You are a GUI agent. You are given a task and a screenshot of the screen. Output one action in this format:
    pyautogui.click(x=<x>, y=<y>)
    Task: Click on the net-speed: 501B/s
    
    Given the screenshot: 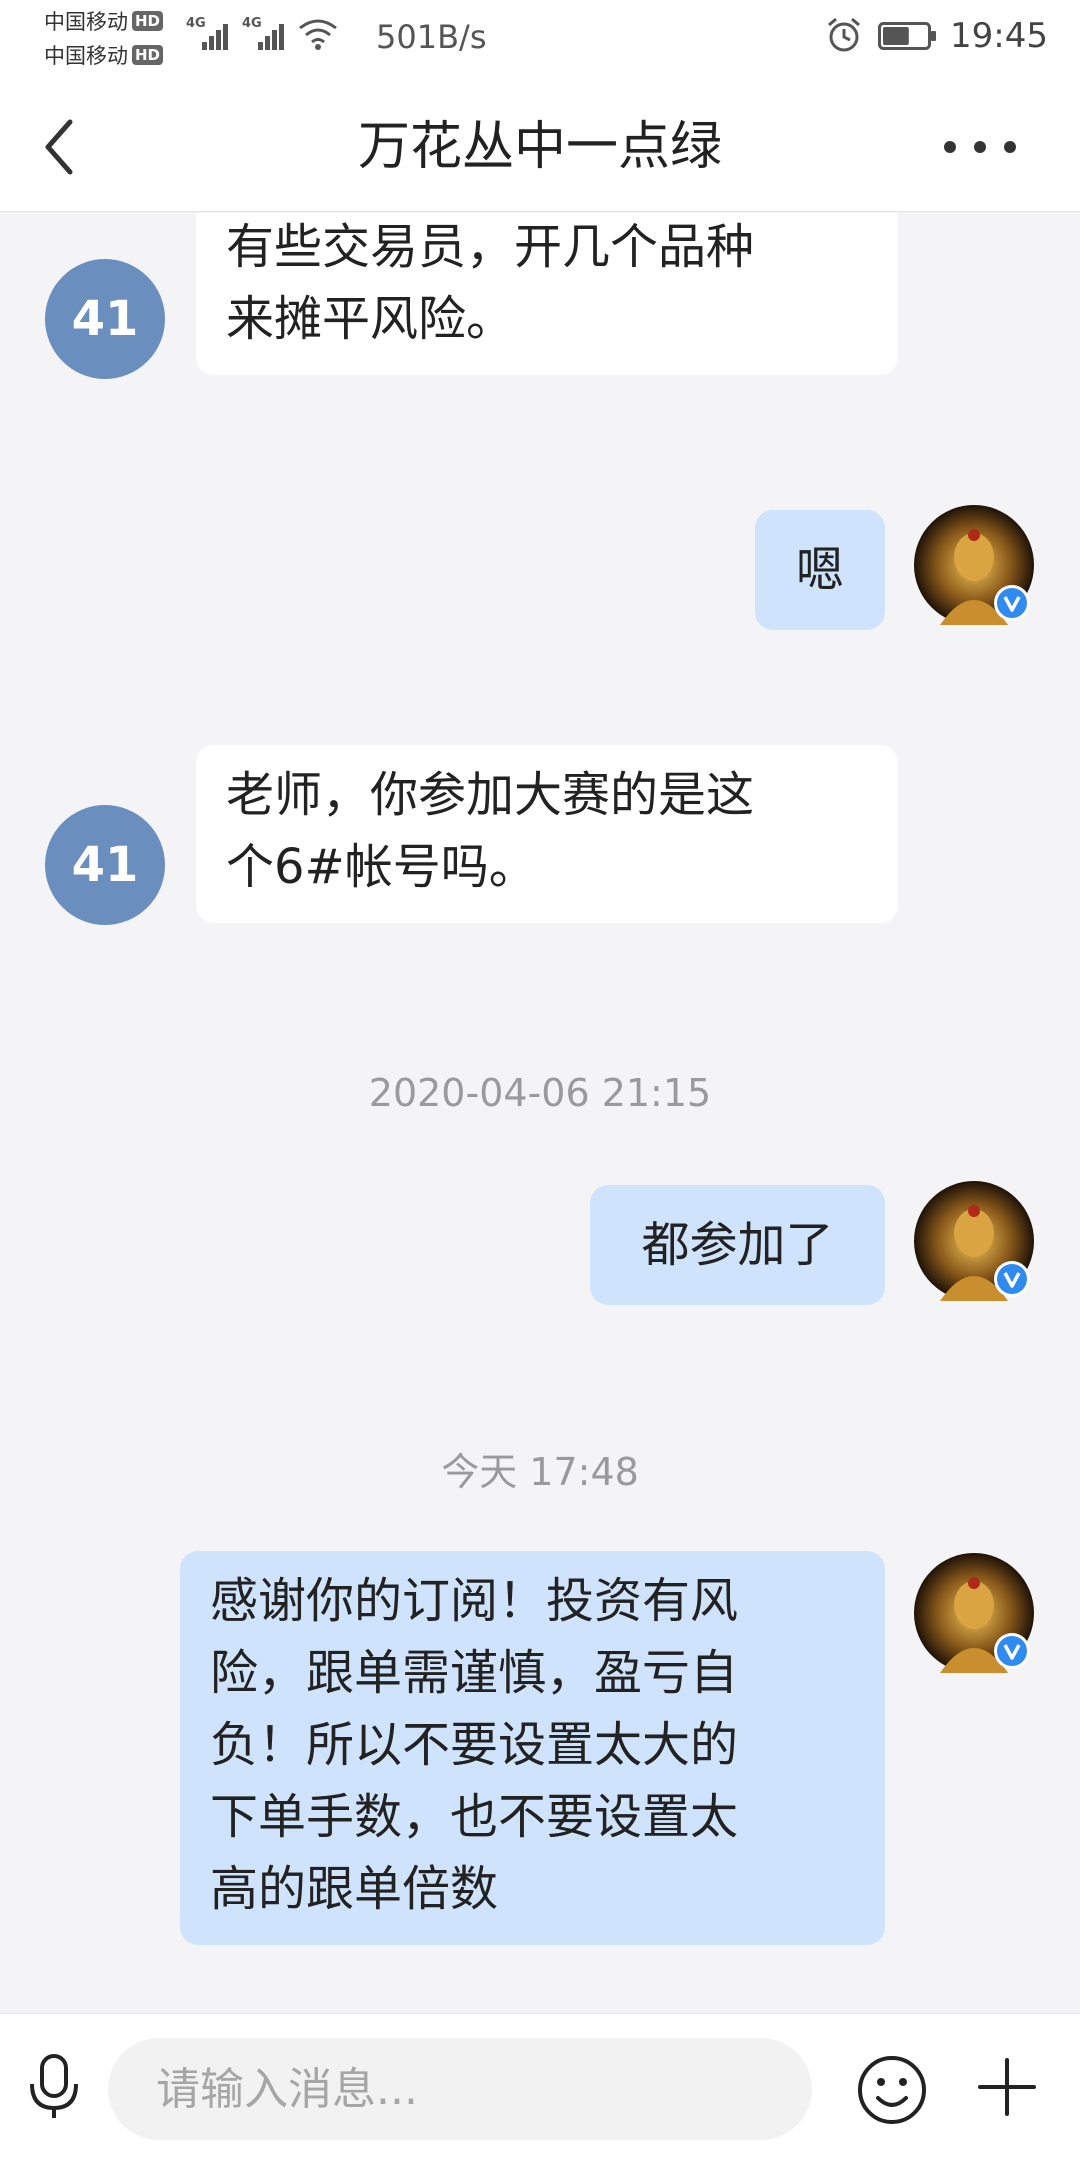 What is the action you would take?
    pyautogui.click(x=431, y=37)
    